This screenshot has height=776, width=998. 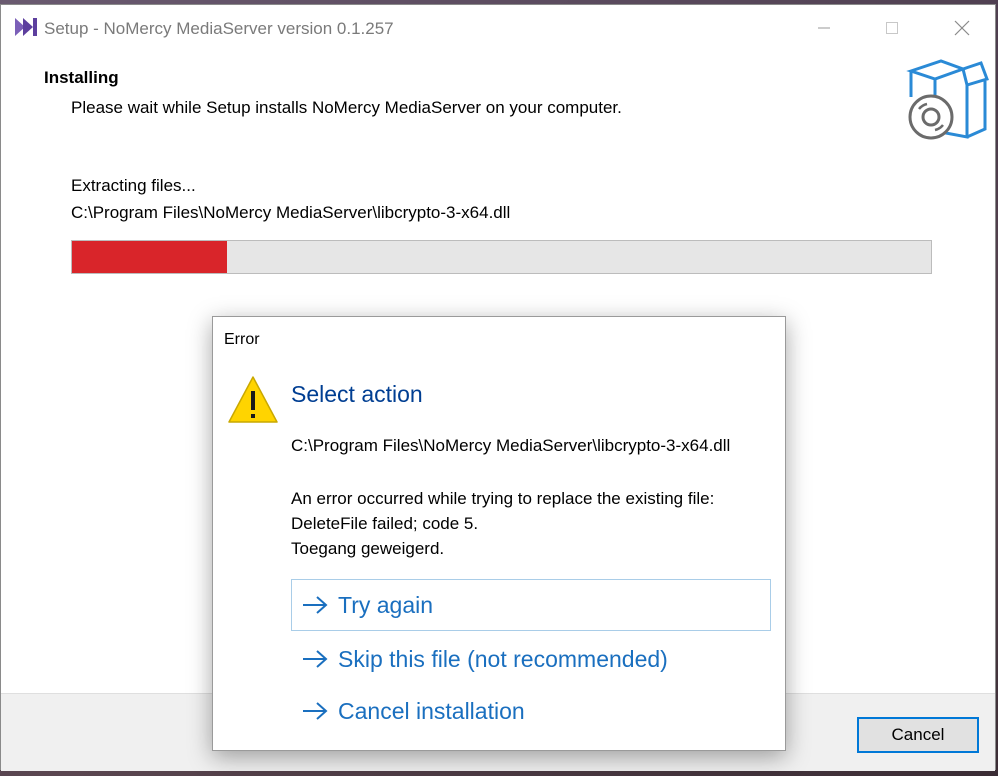 I want to click on dialog-title: Error, so click(x=242, y=339).